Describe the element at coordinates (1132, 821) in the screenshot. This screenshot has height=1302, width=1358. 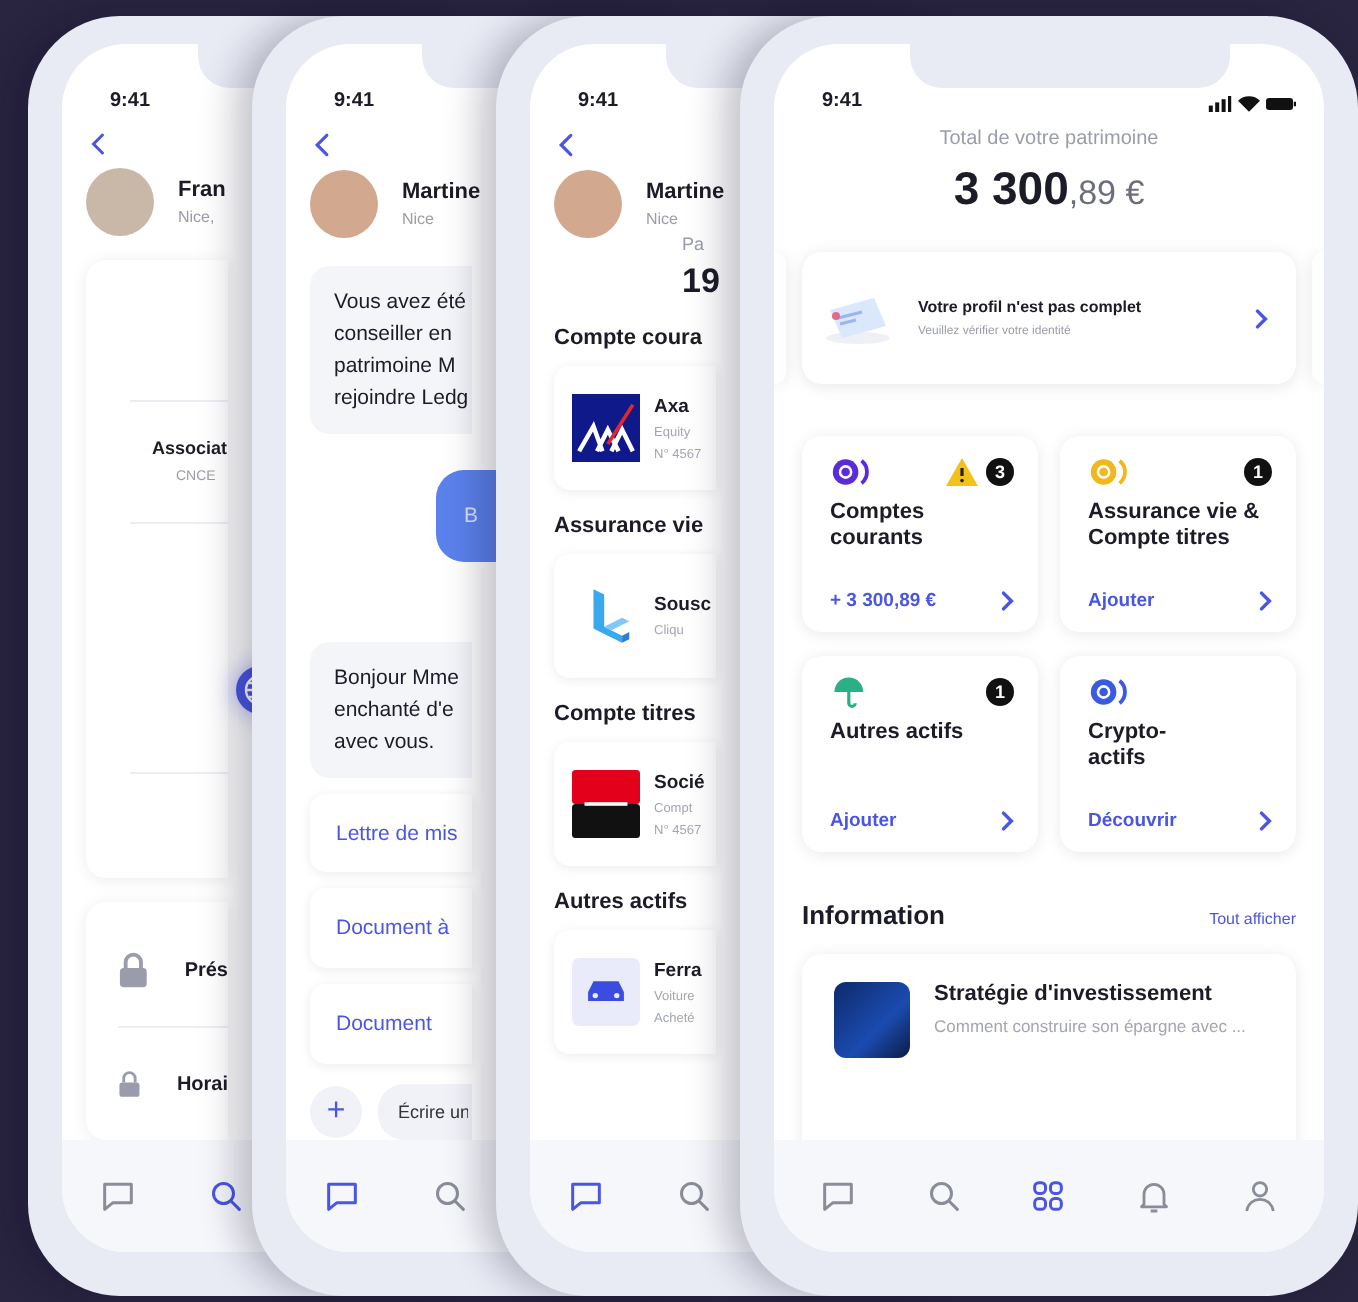
I see `card-action: Découvrir` at that location.